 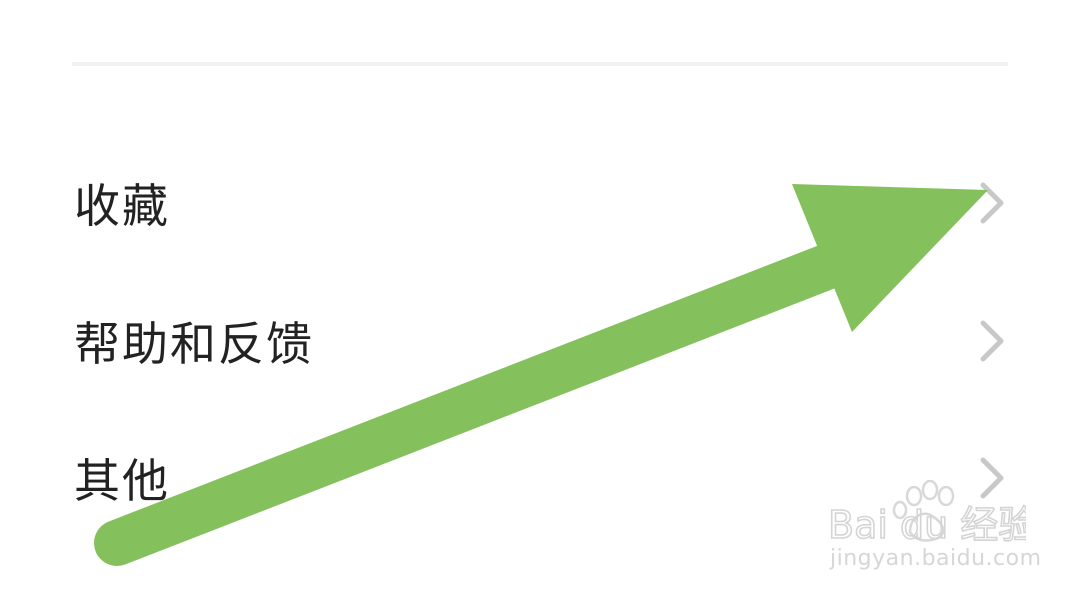 What do you see at coordinates (927, 523) in the screenshot?
I see `watermark-brand: Bai du 经验` at bounding box center [927, 523].